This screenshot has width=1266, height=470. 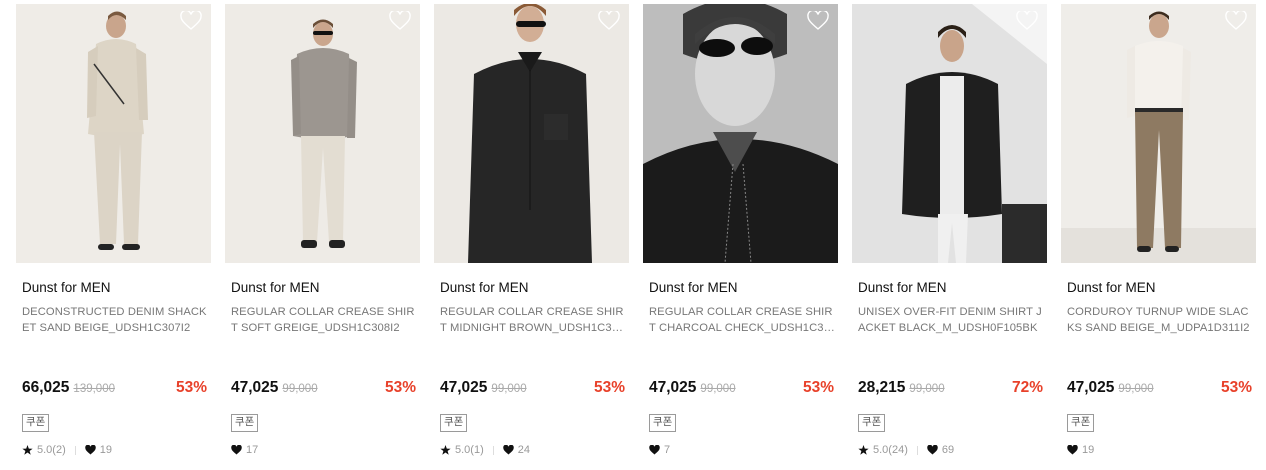 I want to click on product-photo-denim-shirt-jacket, so click(x=949, y=133).